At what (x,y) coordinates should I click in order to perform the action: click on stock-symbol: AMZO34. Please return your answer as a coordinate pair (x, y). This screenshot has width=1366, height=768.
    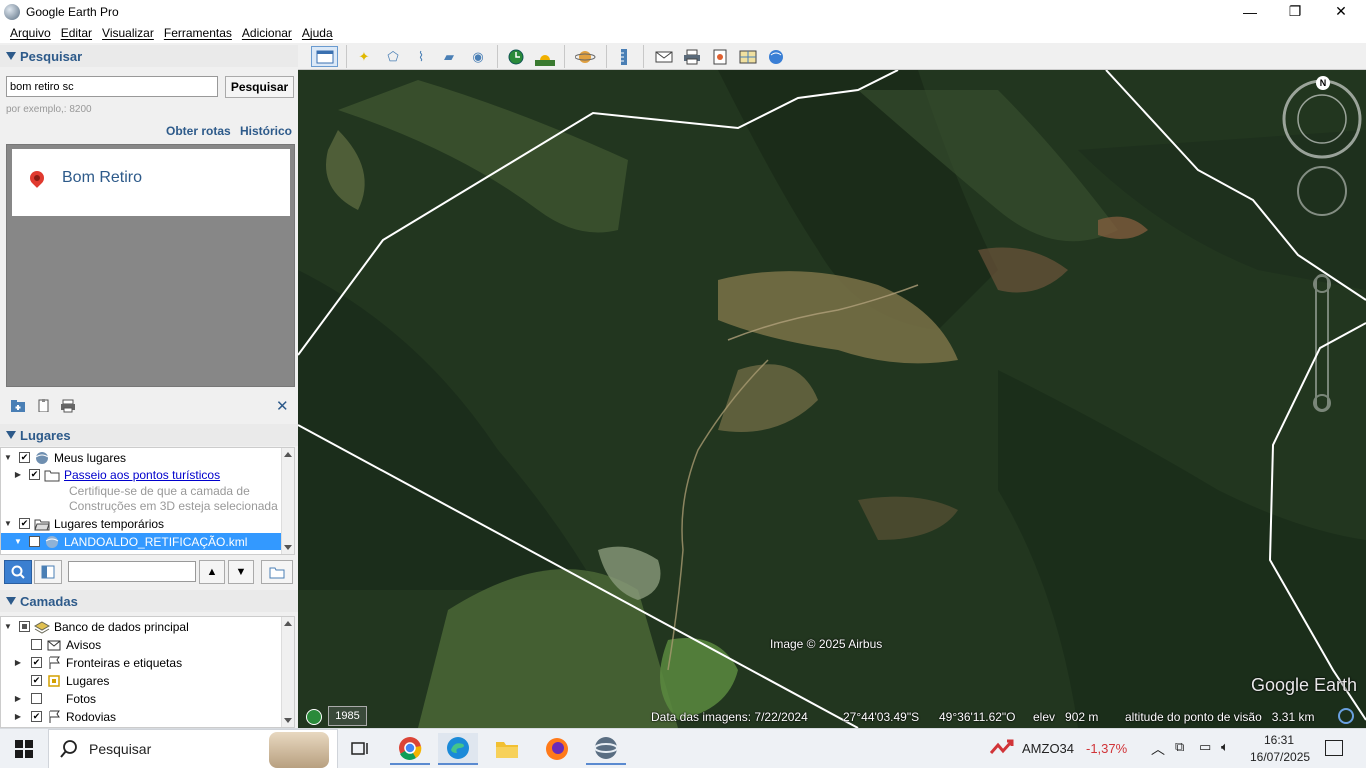
    Looking at the image, I should click on (1048, 748).